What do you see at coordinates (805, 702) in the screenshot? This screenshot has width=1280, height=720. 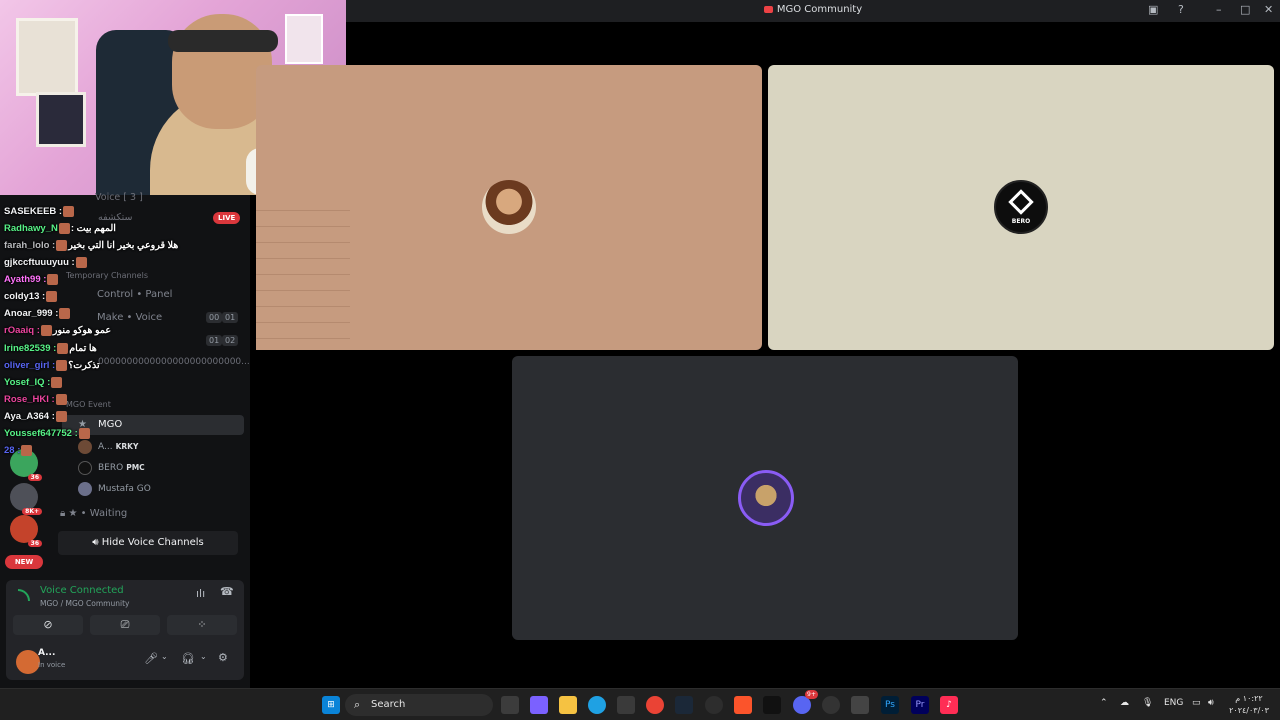 I see `discord-icon: 9+` at bounding box center [805, 702].